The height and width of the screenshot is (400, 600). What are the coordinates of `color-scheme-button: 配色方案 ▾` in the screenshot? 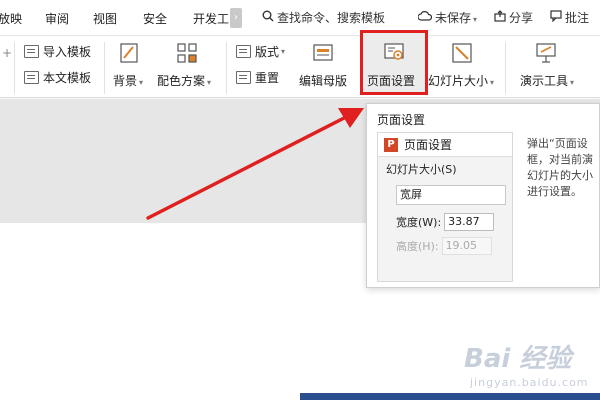 It's located at (184, 80).